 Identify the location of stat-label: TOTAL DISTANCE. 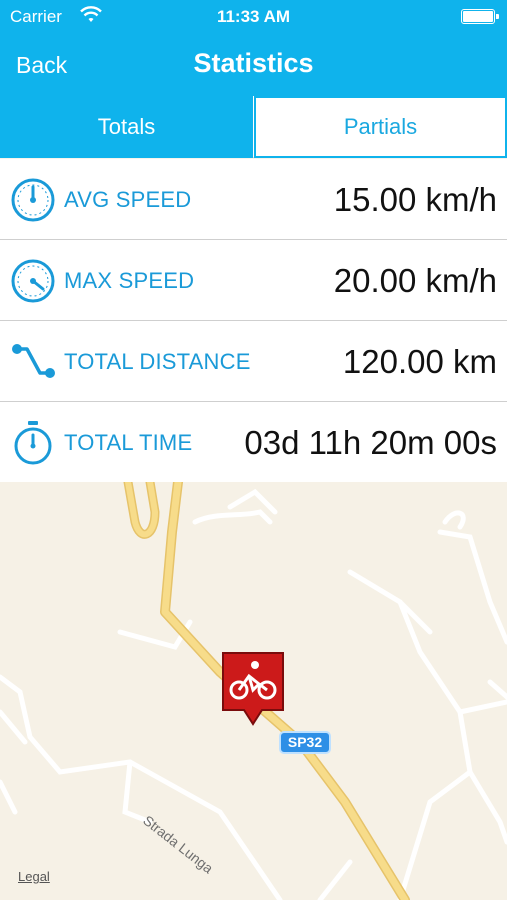
(157, 361).